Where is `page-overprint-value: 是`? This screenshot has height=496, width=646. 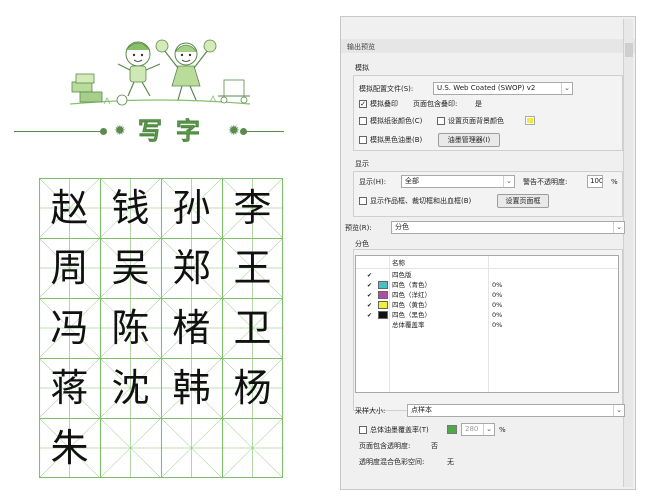
page-overprint-value: 是 is located at coordinates (478, 104).